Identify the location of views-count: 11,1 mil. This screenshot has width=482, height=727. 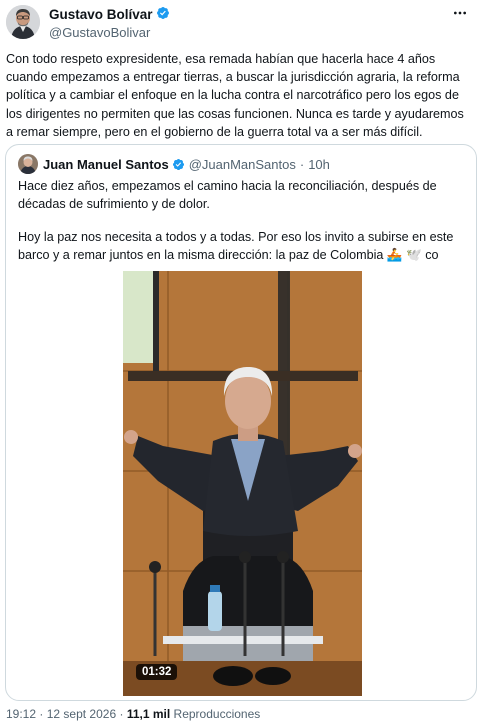
(148, 714).